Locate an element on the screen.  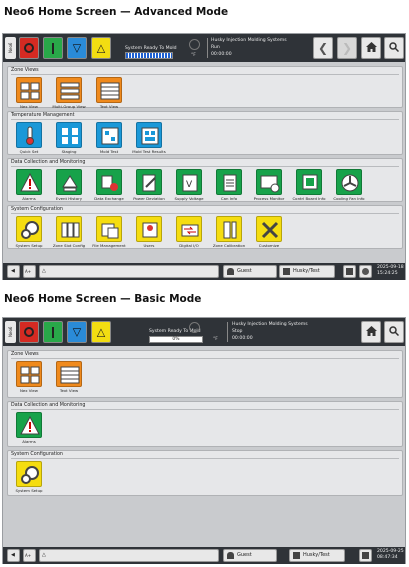
calibration-icon is located at coordinates (230, 230).